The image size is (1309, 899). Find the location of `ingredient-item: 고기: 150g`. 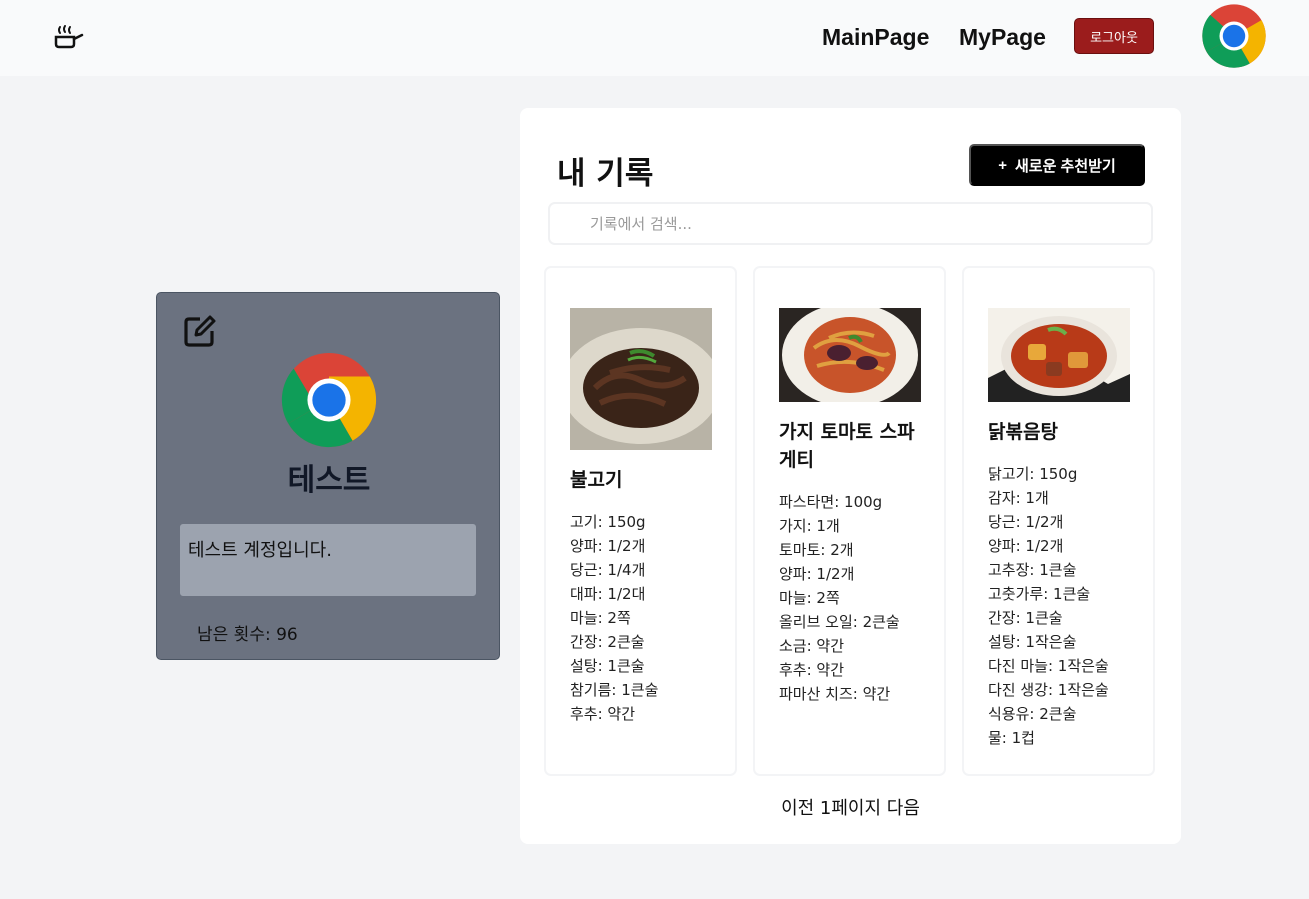

ingredient-item: 고기: 150g is located at coordinates (608, 522).